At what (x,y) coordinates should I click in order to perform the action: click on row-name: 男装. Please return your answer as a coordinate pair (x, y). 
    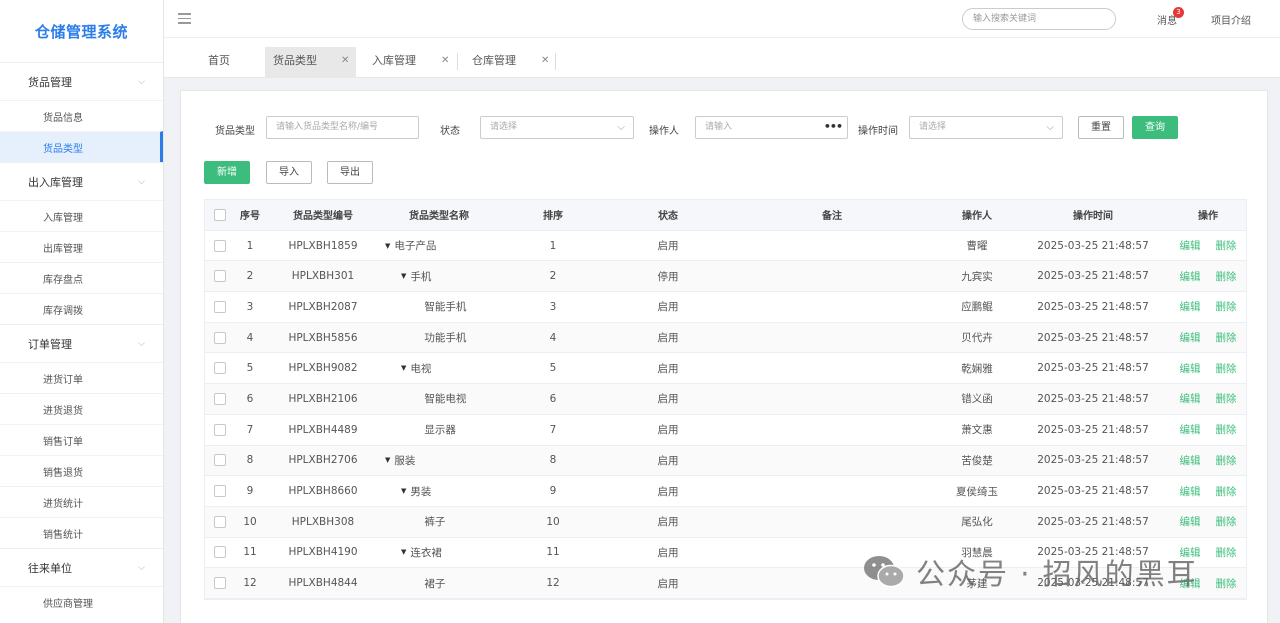
    Looking at the image, I should click on (421, 491).